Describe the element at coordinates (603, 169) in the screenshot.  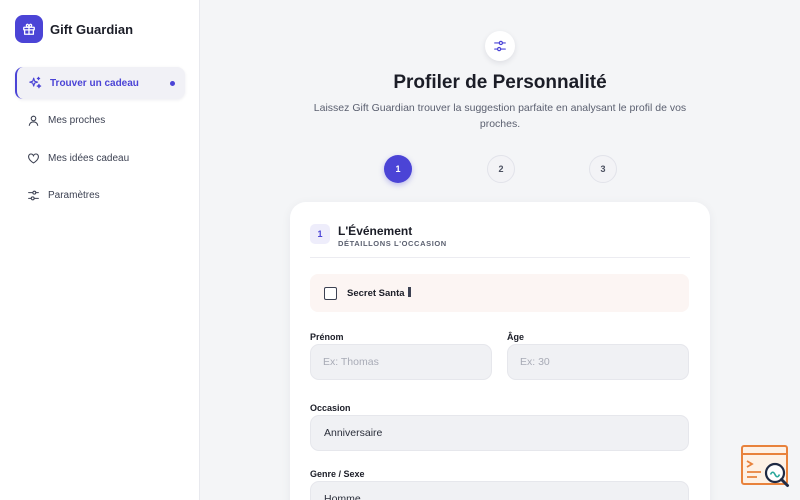
I see `step-3: 3` at that location.